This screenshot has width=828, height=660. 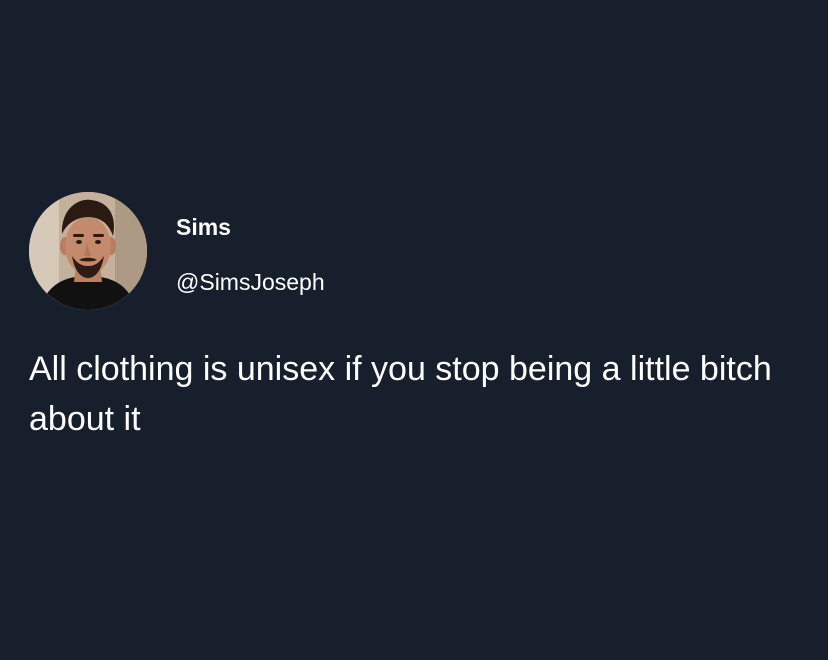 I want to click on author-handle: @SimsJoseph, so click(x=250, y=282).